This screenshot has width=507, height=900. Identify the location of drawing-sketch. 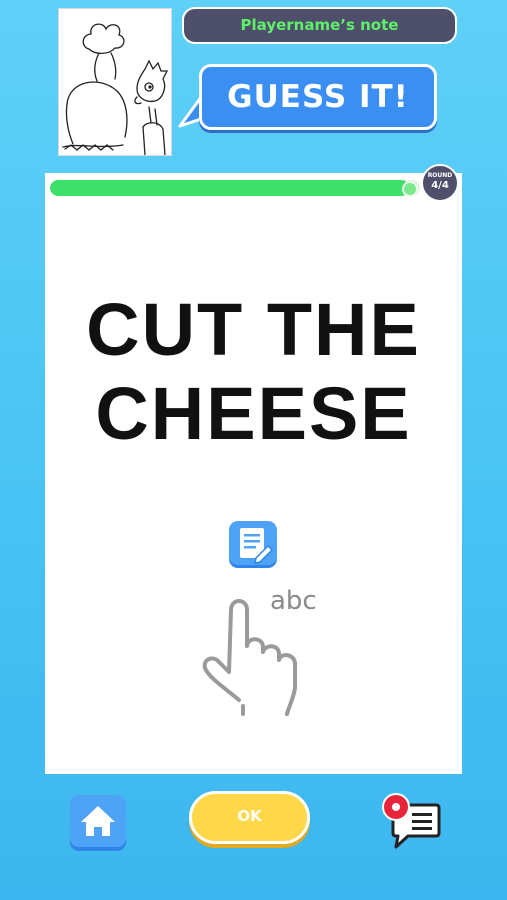
(115, 89).